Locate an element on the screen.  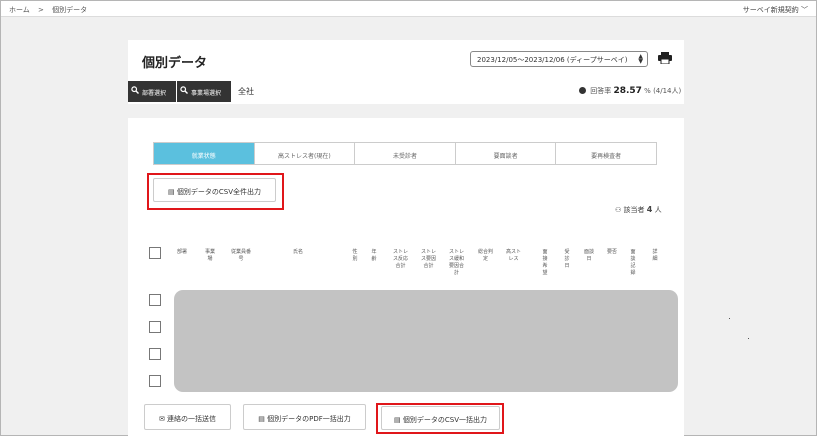
csv-bulk-export-button: ▤ 個別データのCSV一括出力 is located at coordinates (440, 418).